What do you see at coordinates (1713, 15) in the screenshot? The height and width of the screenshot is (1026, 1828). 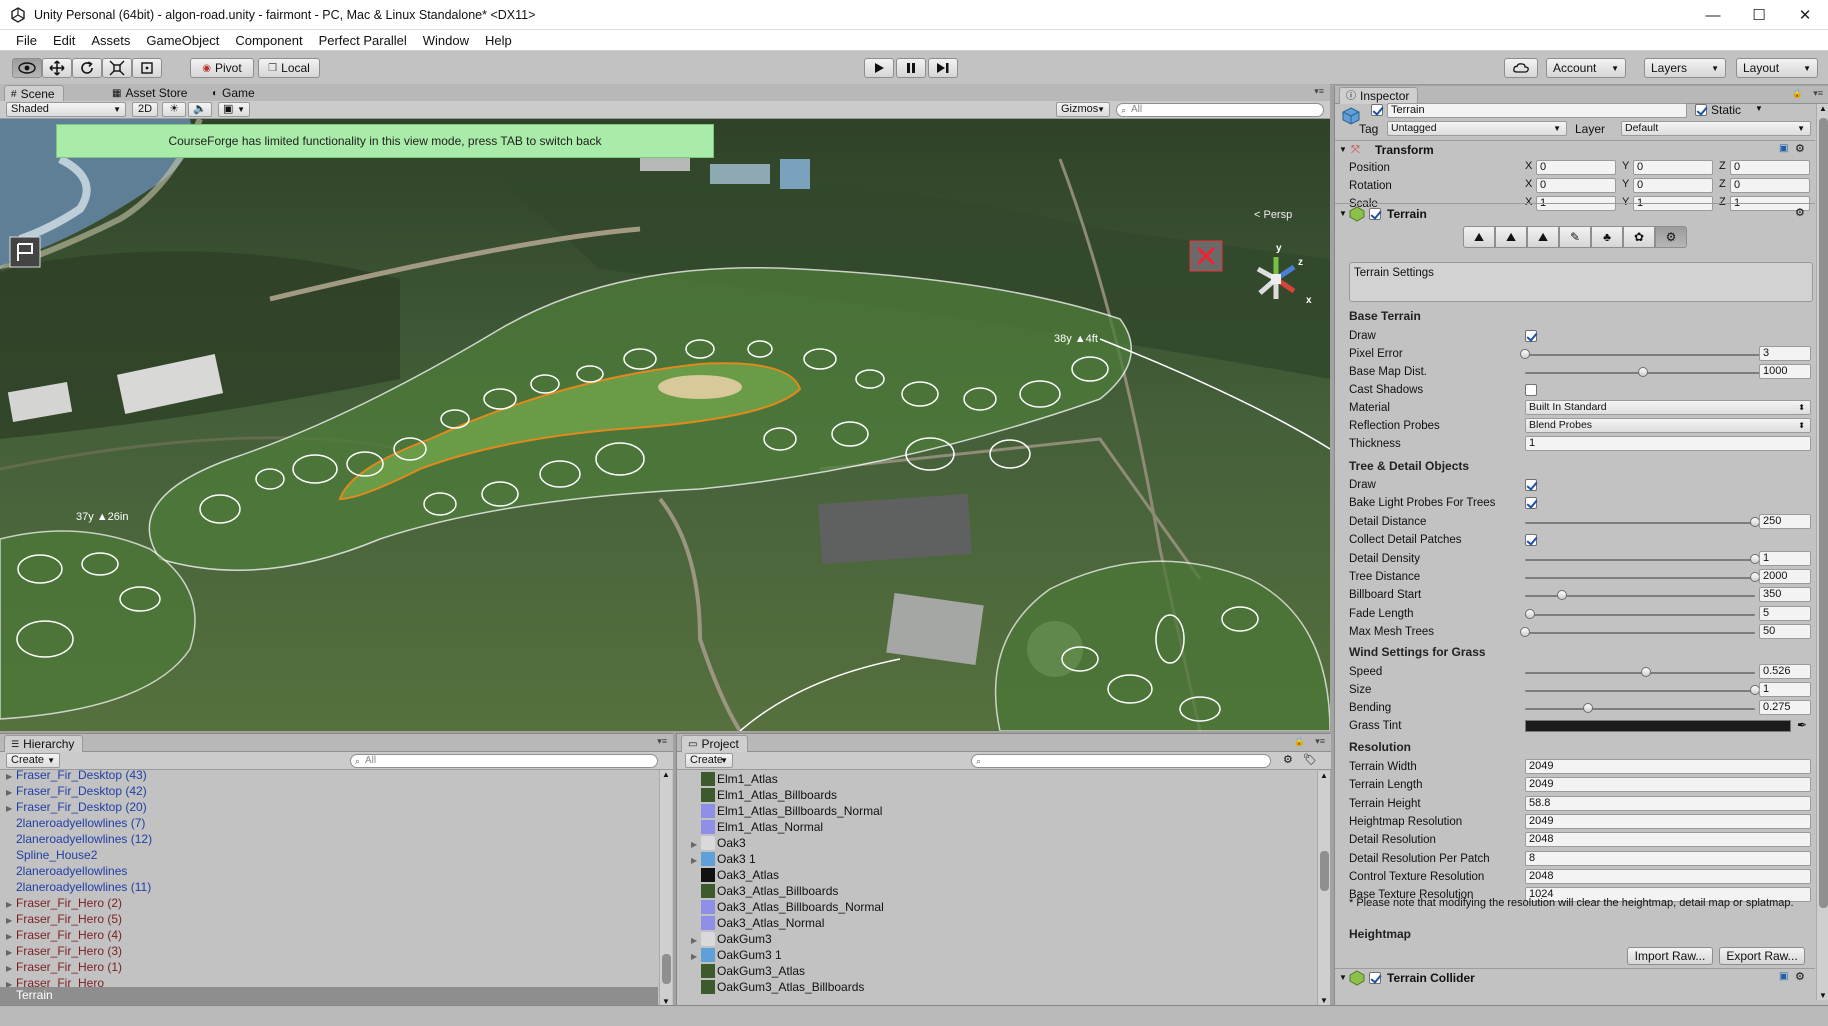 I see `minimize-button: —` at bounding box center [1713, 15].